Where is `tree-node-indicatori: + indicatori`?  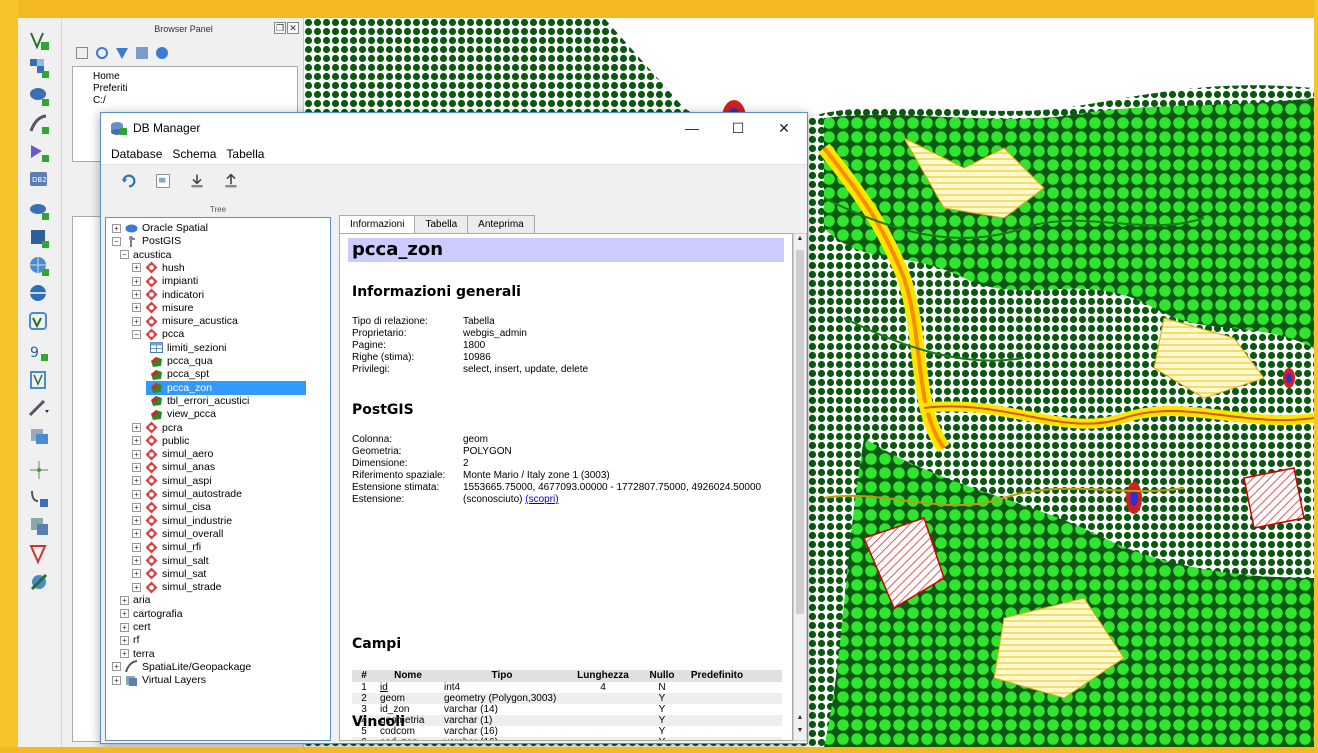 tree-node-indicatori: + indicatori is located at coordinates (168, 295).